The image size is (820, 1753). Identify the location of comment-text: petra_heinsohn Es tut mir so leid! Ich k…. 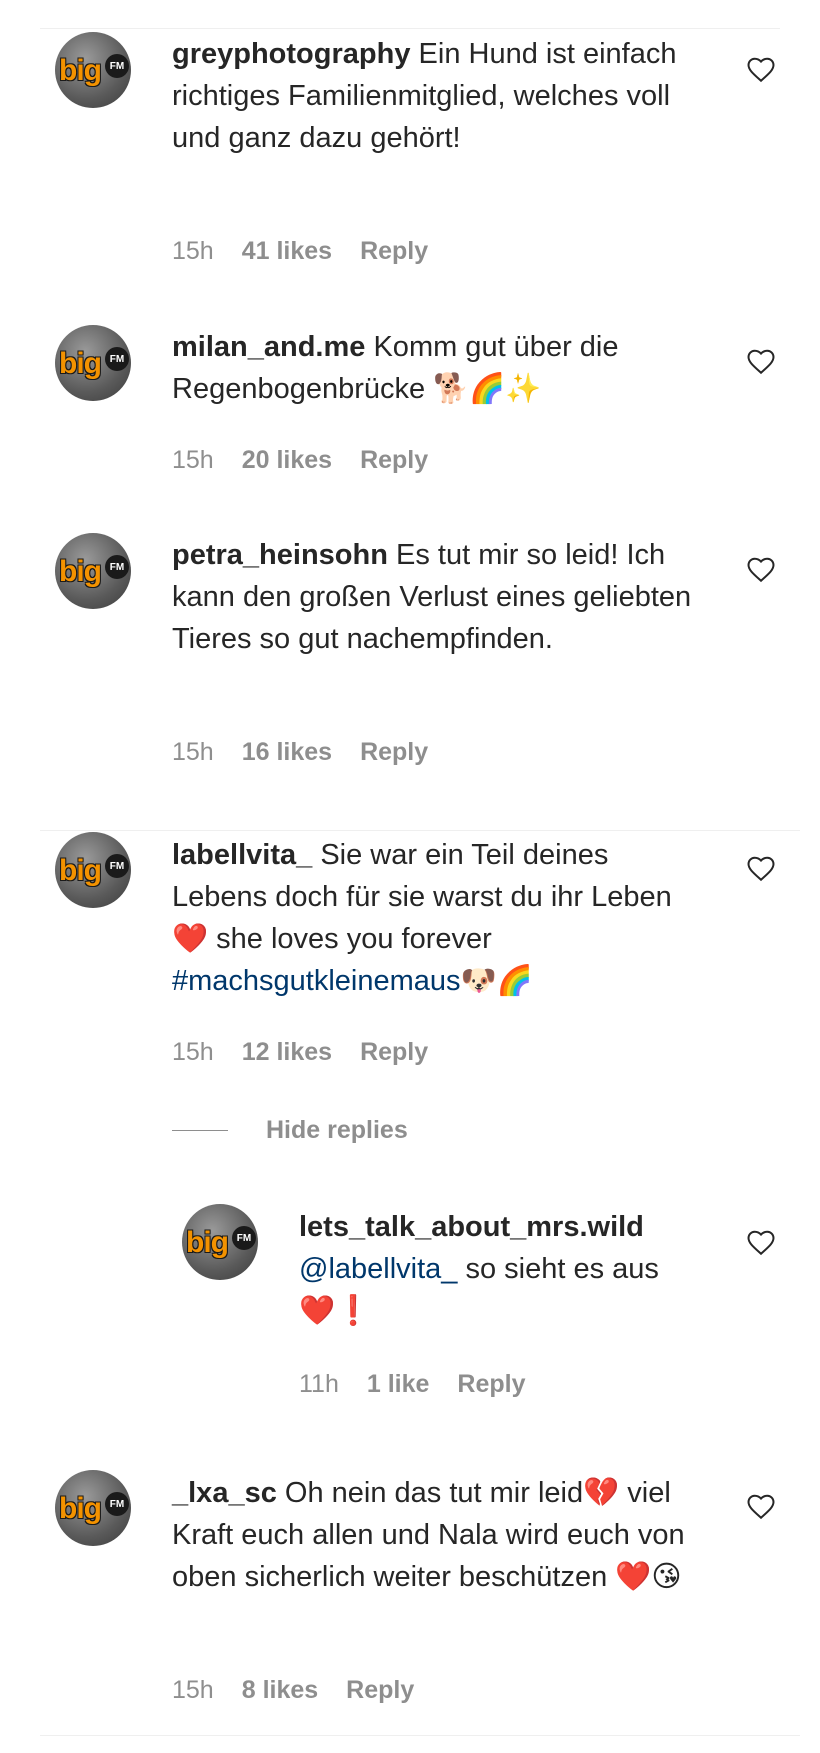
(432, 597).